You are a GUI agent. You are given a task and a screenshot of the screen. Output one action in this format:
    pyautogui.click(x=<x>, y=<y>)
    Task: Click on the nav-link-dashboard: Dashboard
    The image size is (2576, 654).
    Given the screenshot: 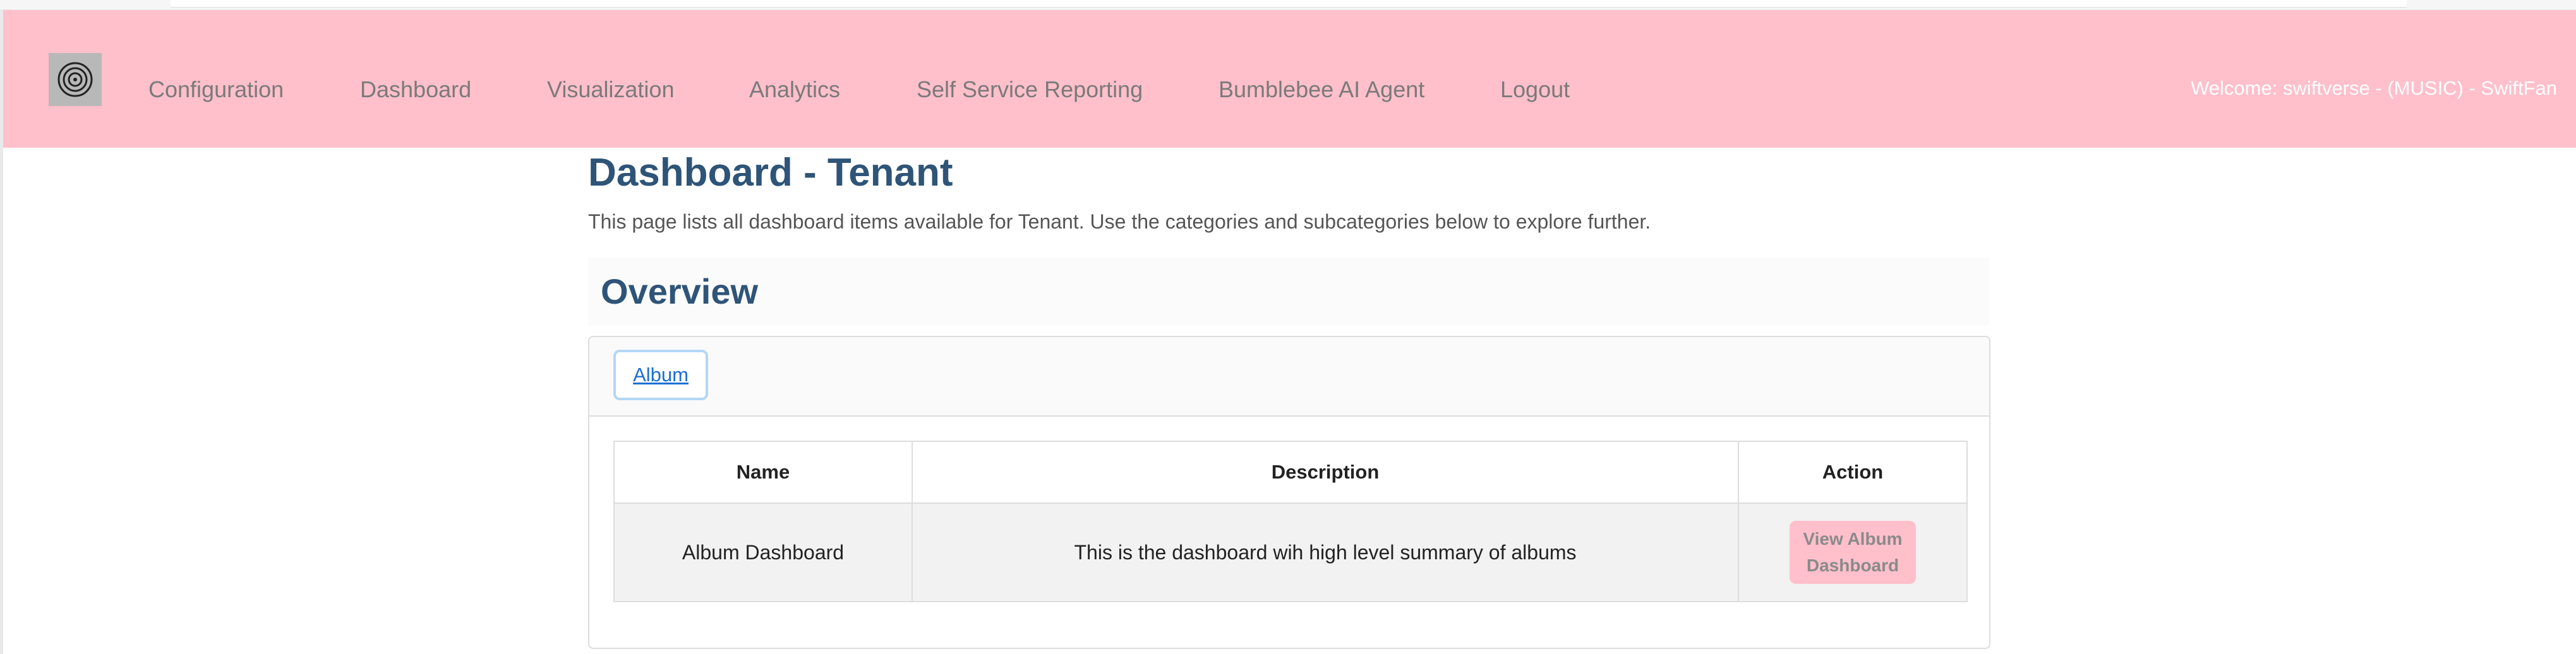 What is the action you would take?
    pyautogui.click(x=415, y=89)
    